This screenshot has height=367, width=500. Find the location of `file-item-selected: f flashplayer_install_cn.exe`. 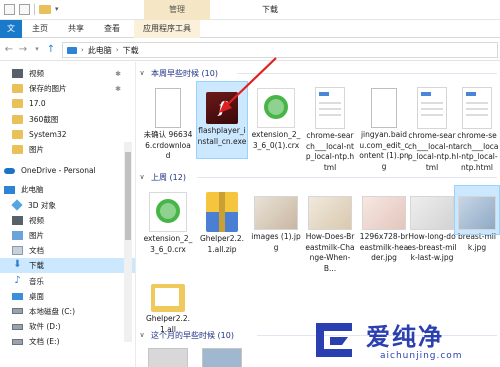

file-item-selected: f flashplayer_install_cn.exe is located at coordinates (222, 120).